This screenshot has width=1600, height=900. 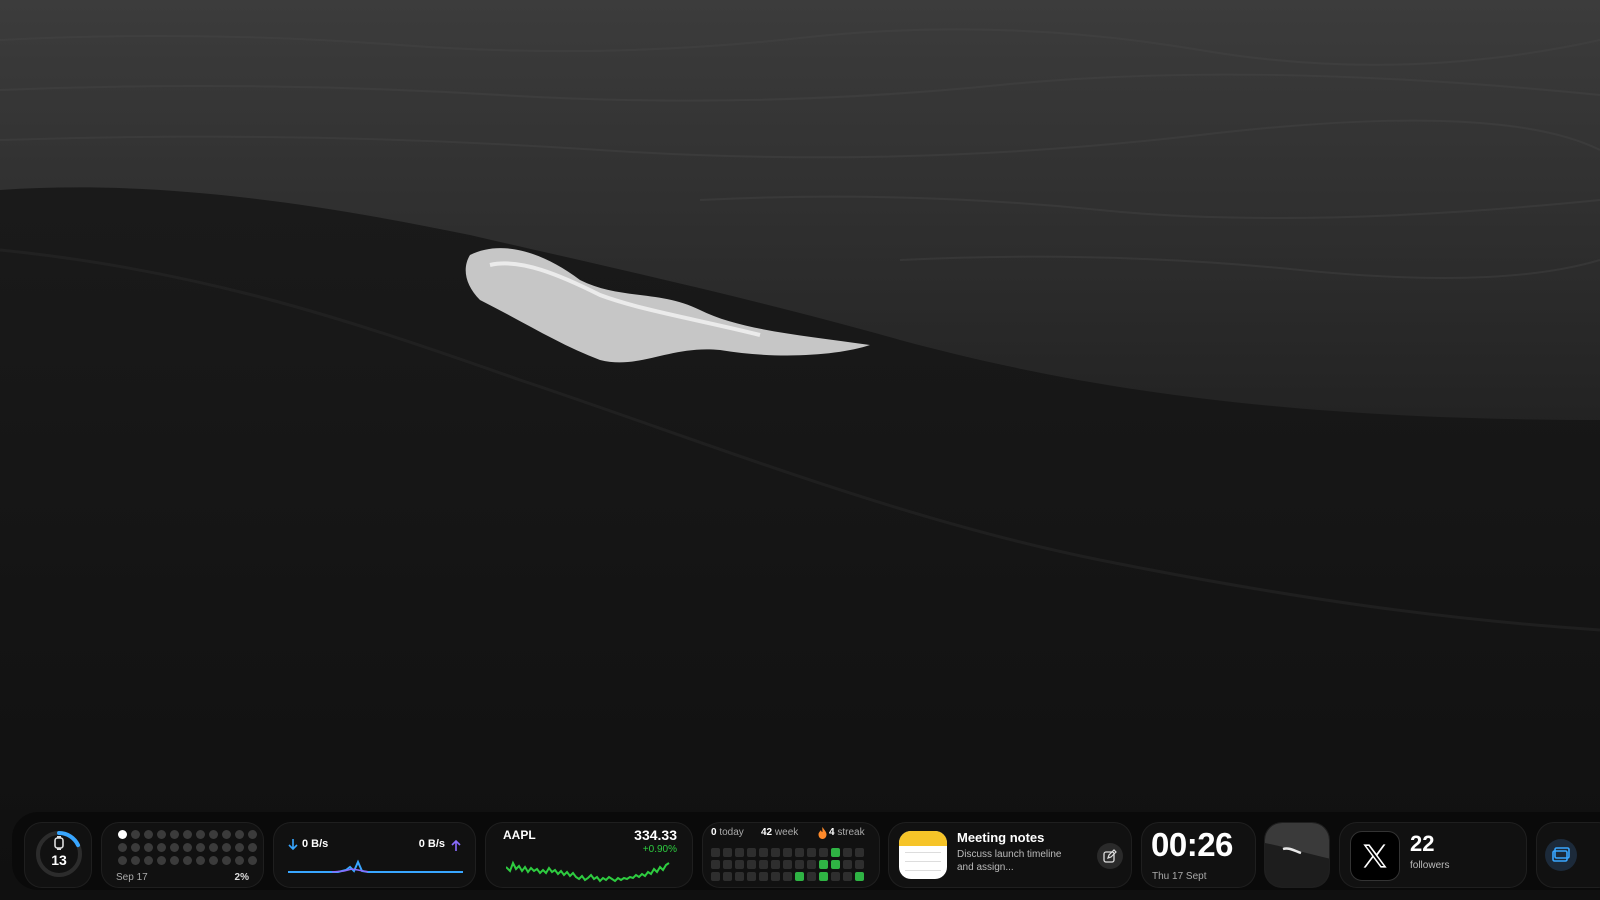 I want to click on calendar-date: Sep 17, so click(x=132, y=877).